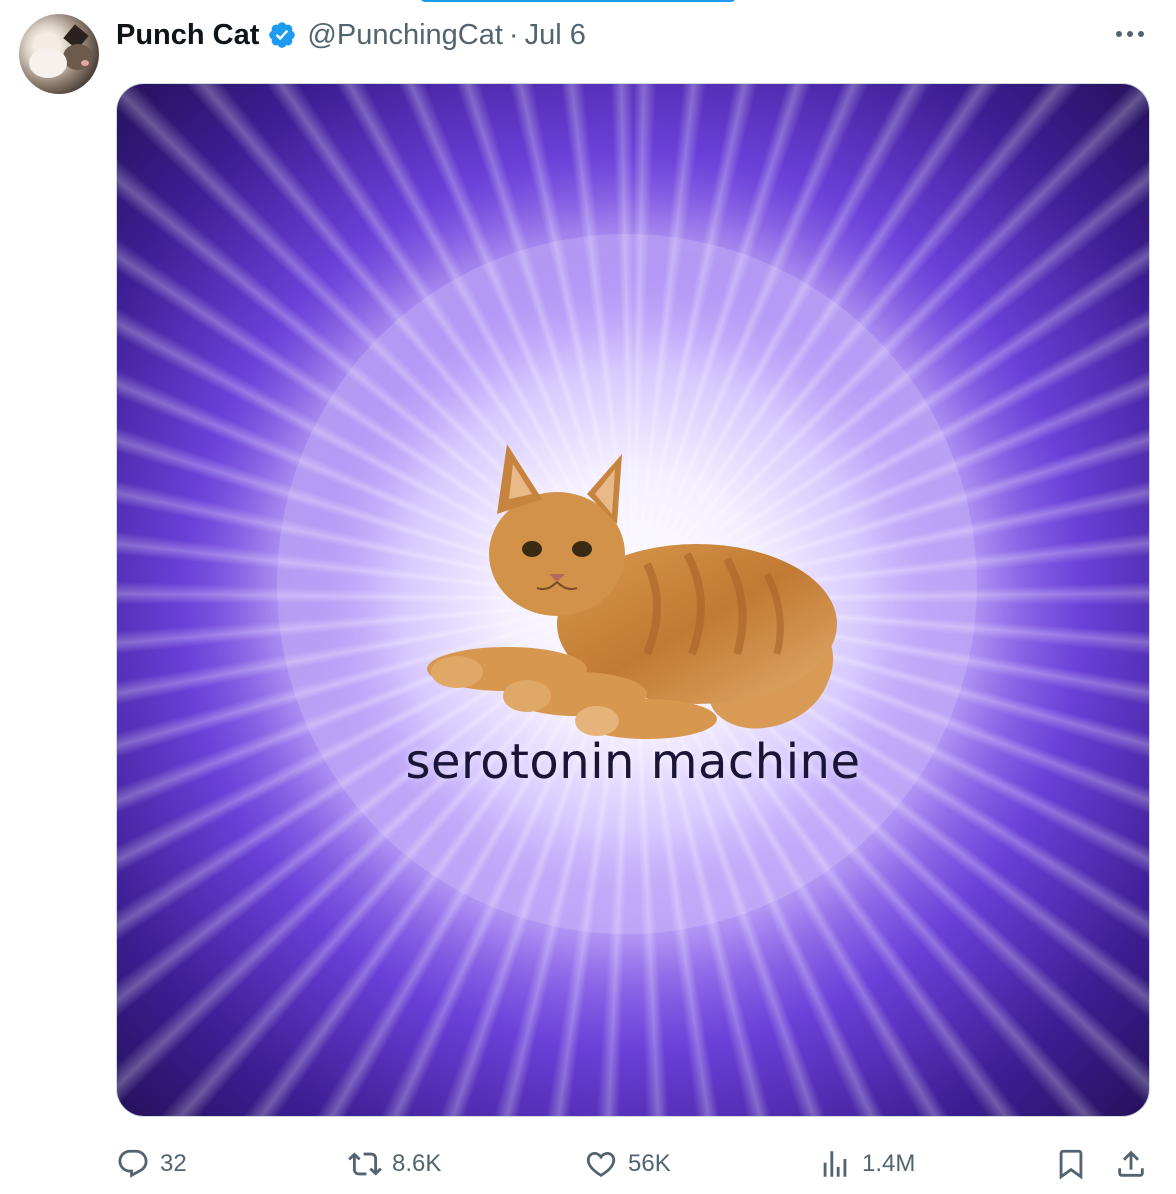 The image size is (1176, 1194). Describe the element at coordinates (365, 1164) in the screenshot. I see `retweet-icon` at that location.